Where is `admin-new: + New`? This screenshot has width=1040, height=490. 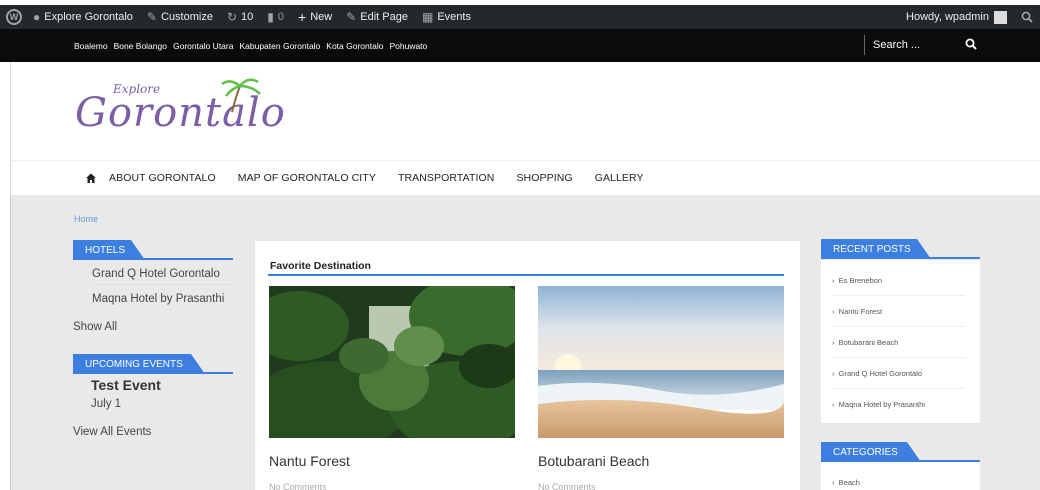 admin-new: + New is located at coordinates (315, 17).